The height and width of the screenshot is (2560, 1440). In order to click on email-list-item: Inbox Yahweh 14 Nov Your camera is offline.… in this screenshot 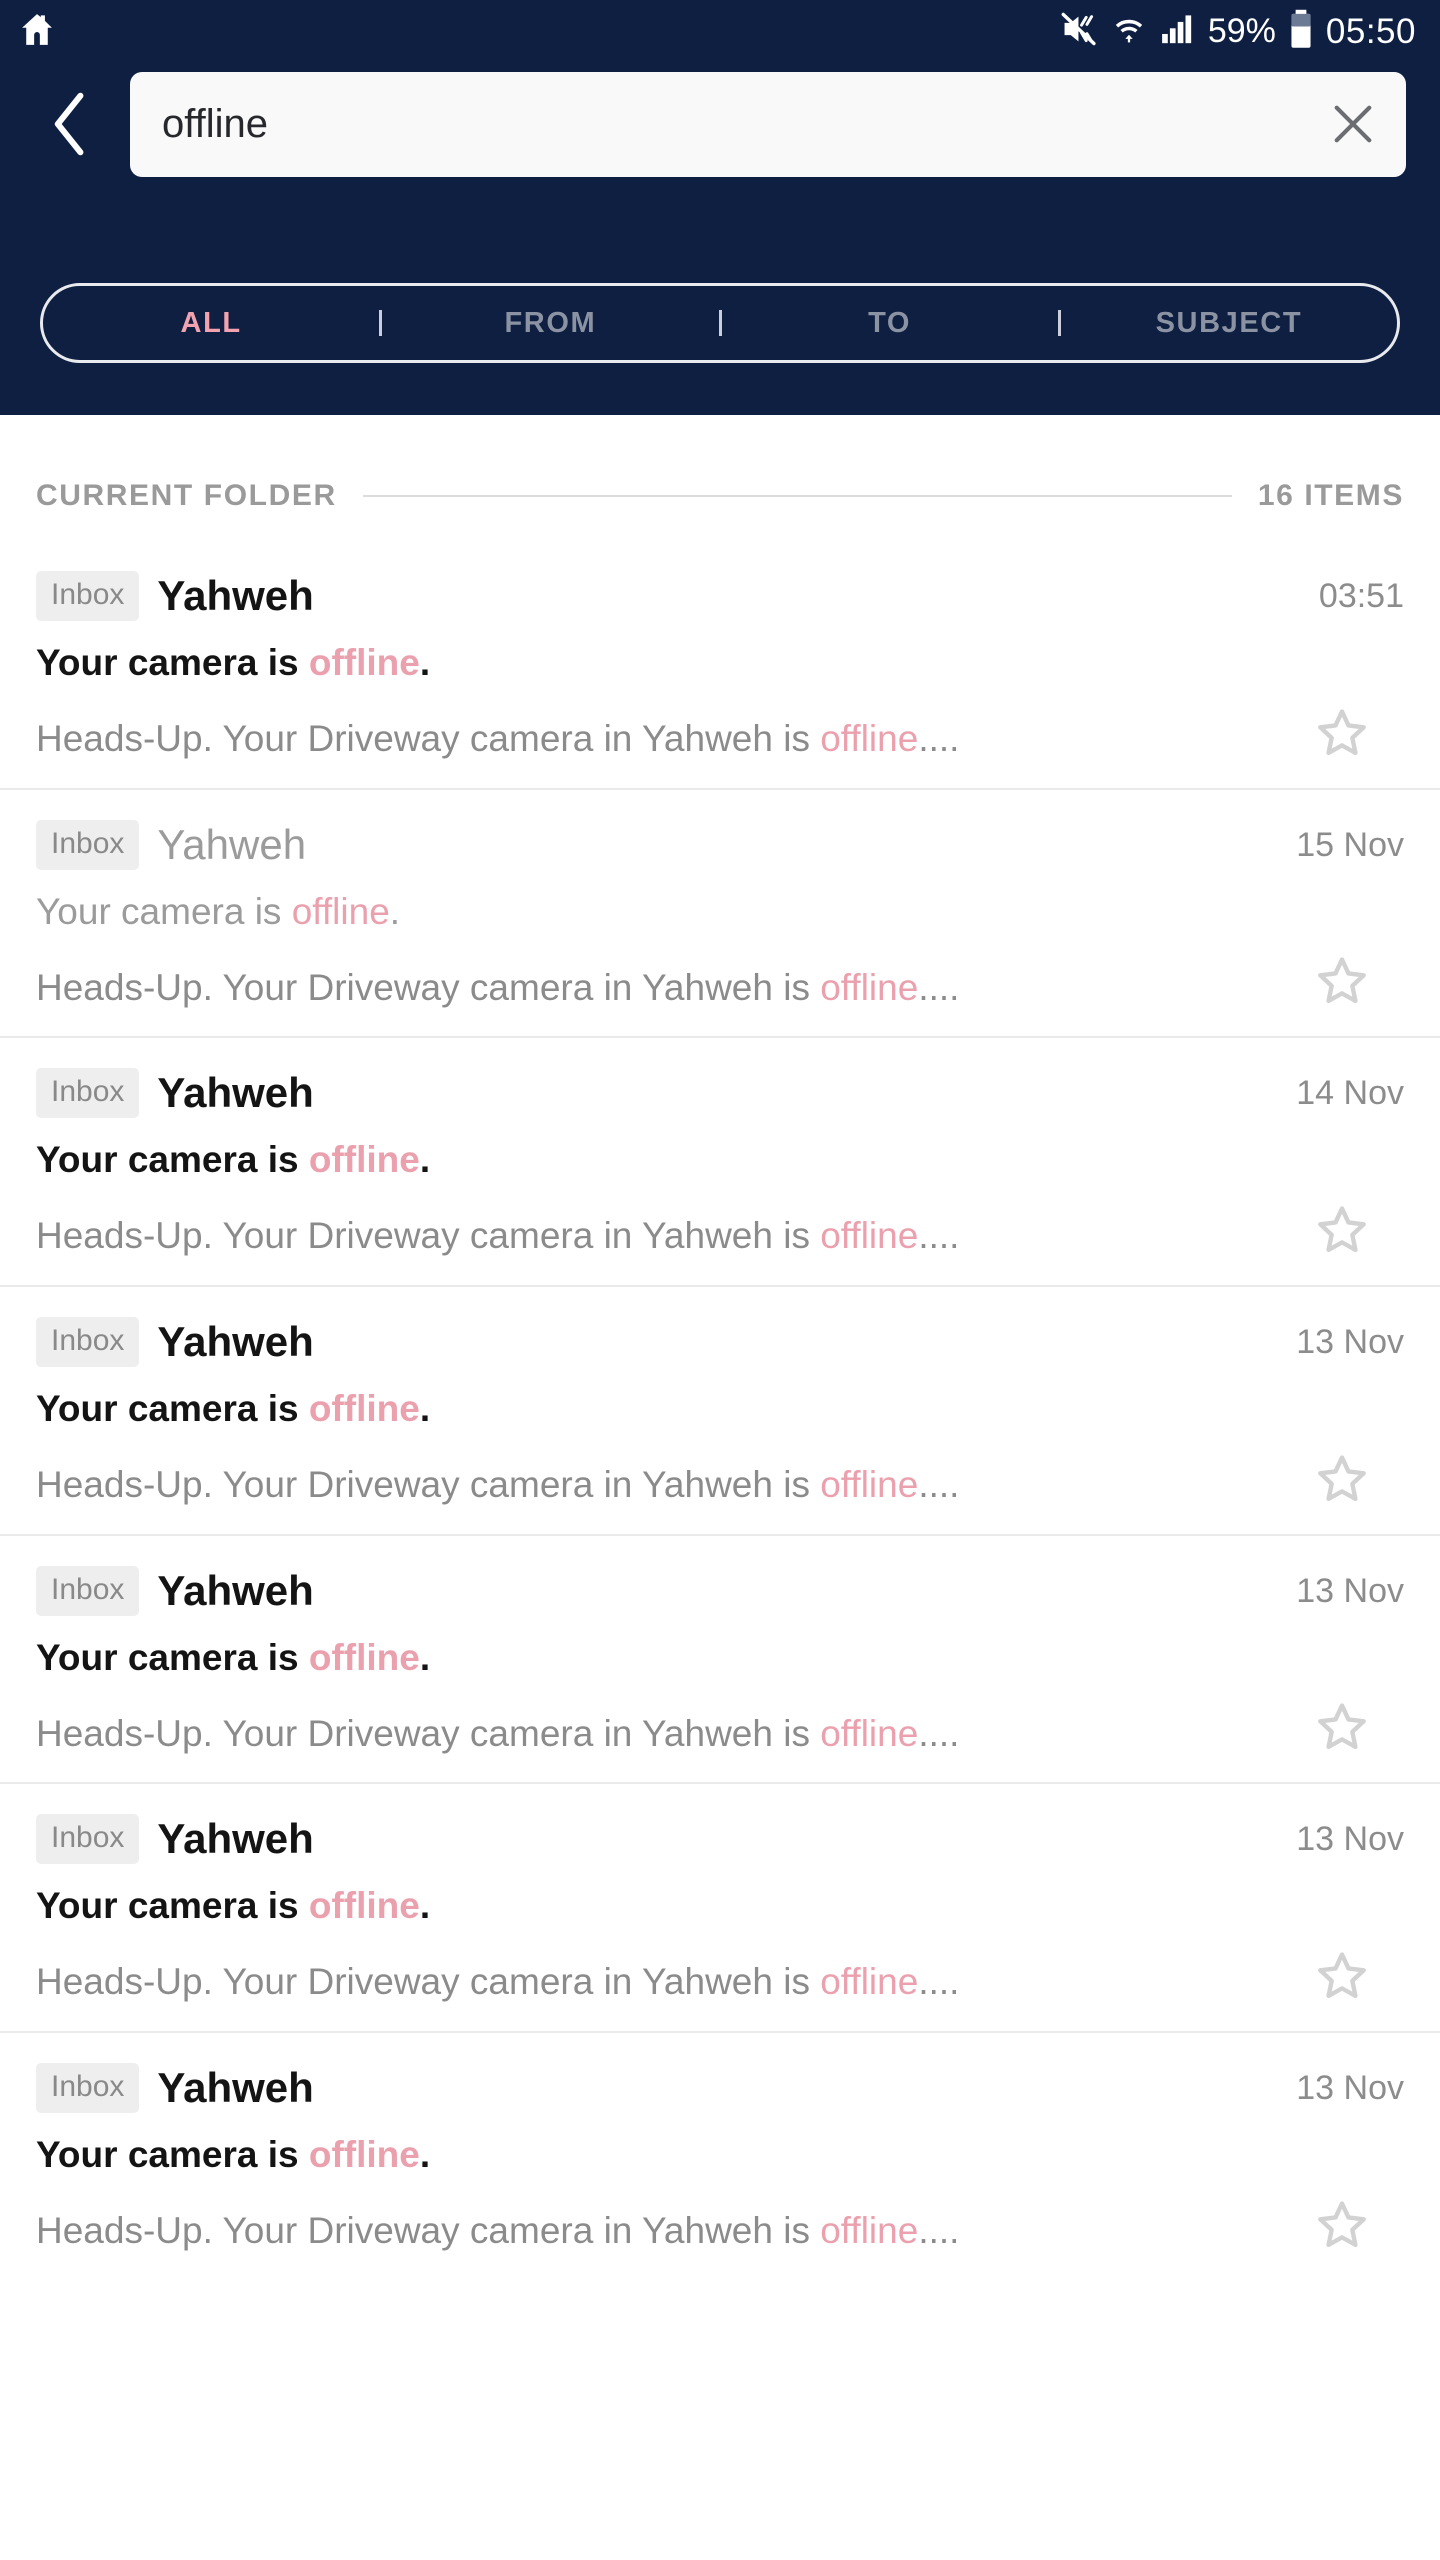, I will do `click(720, 1160)`.